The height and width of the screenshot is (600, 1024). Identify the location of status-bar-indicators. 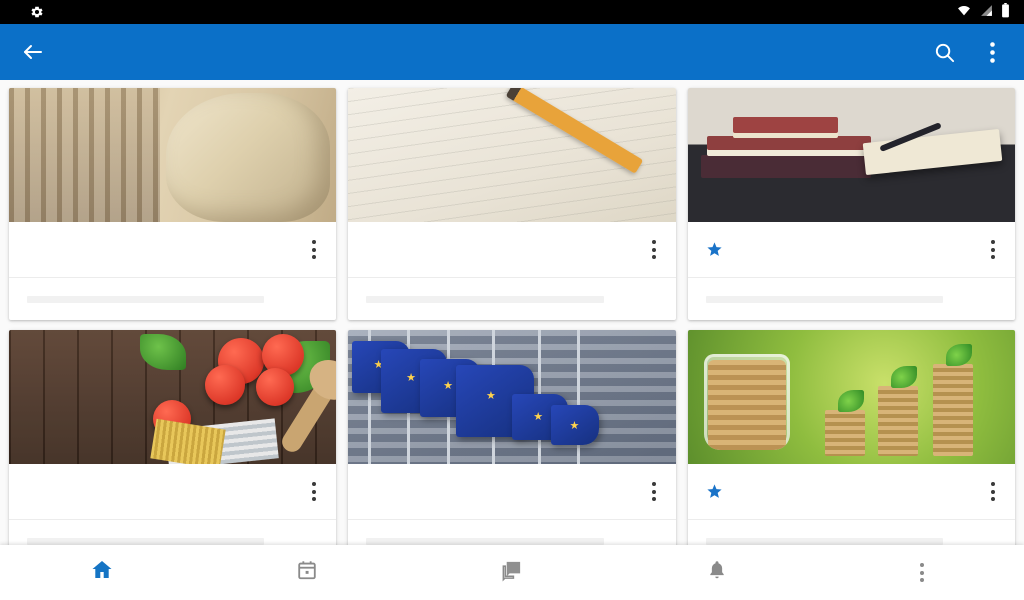
(986, 12).